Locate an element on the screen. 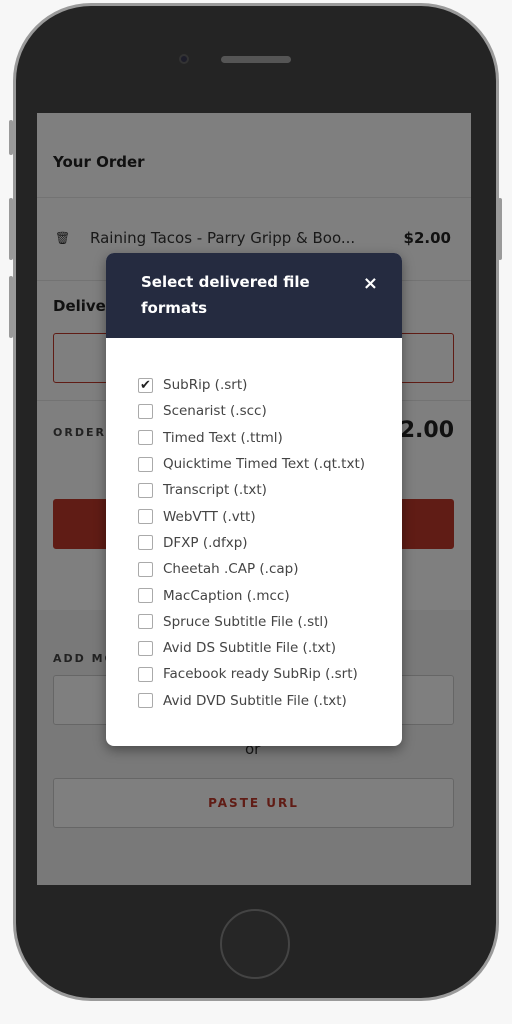 This screenshot has width=512, height=1024. format-option-label: MacCaption (.mcc) is located at coordinates (226, 595).